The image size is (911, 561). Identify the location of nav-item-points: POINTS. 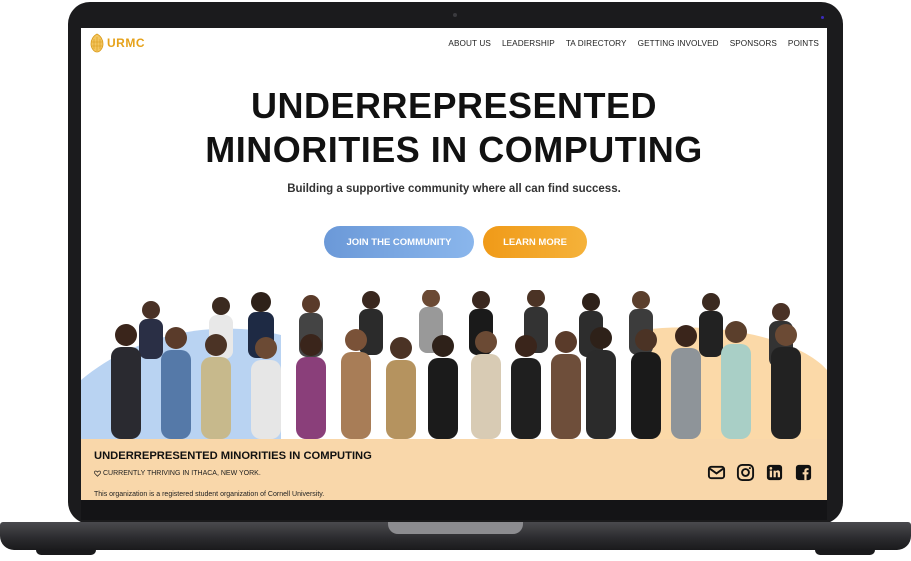
(803, 43).